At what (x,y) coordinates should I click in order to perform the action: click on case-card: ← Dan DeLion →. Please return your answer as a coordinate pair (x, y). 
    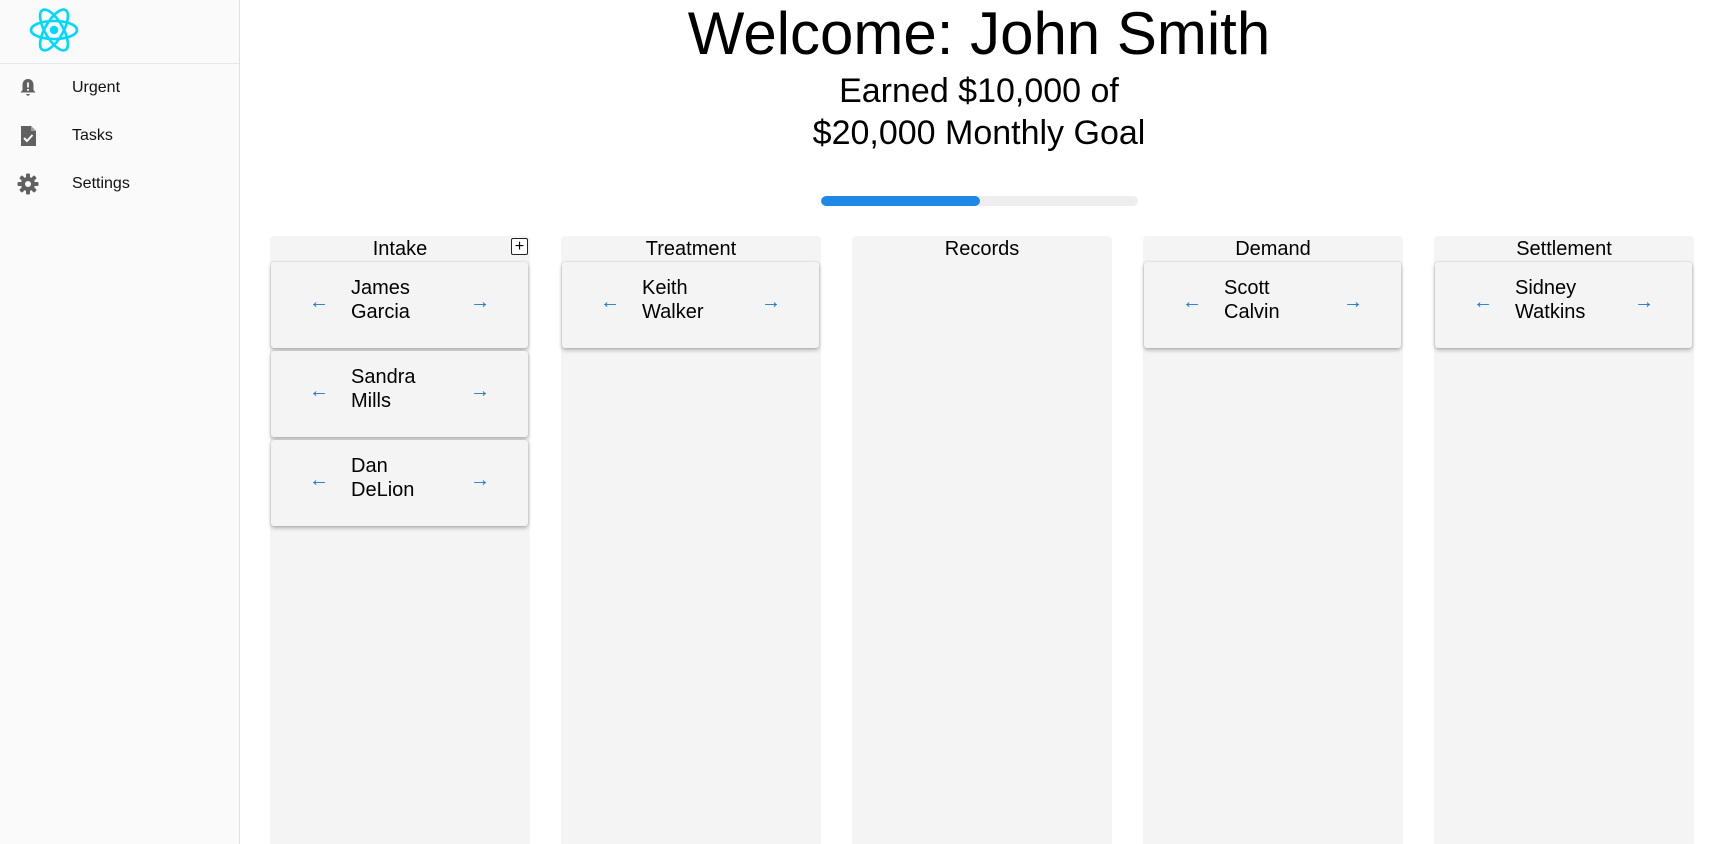
    Looking at the image, I should click on (399, 483).